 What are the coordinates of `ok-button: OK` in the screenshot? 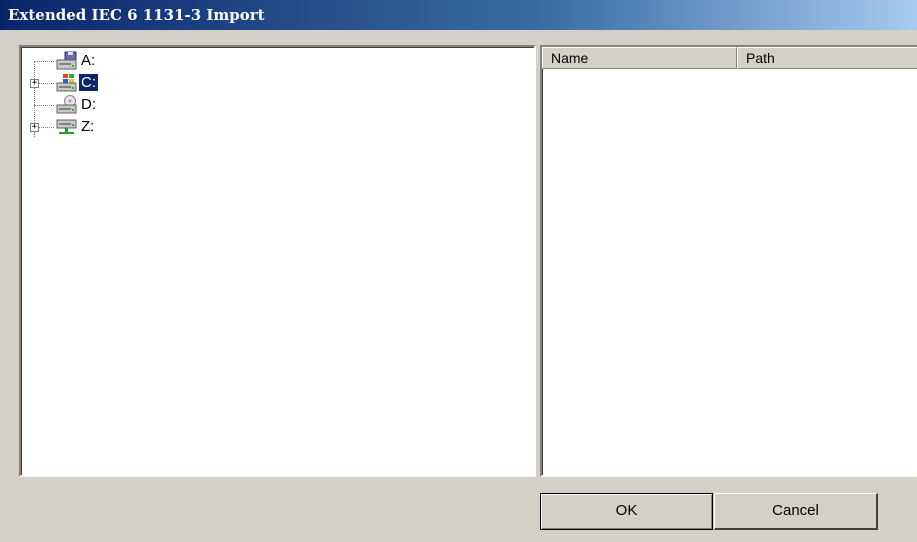 It's located at (626, 511).